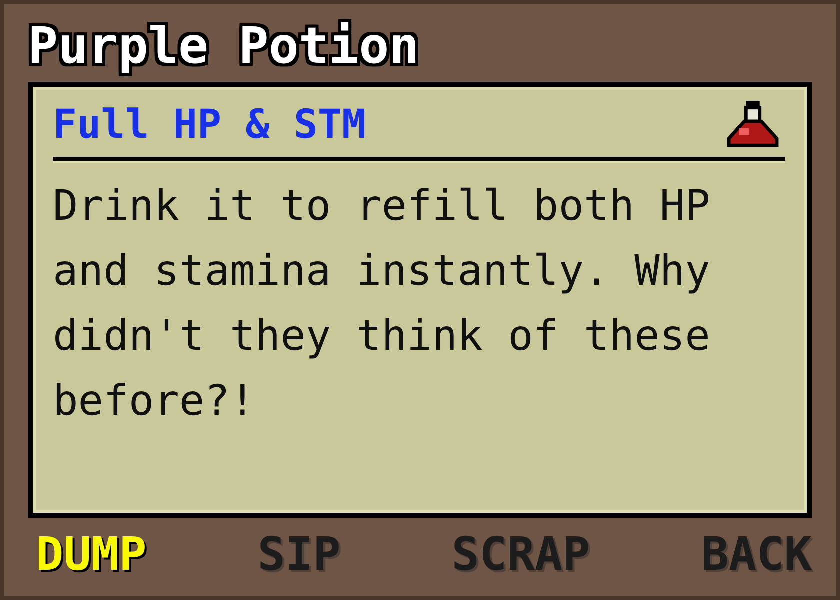 Image resolution: width=840 pixels, height=600 pixels. Describe the element at coordinates (756, 554) in the screenshot. I see `menu-option: BACK` at that location.